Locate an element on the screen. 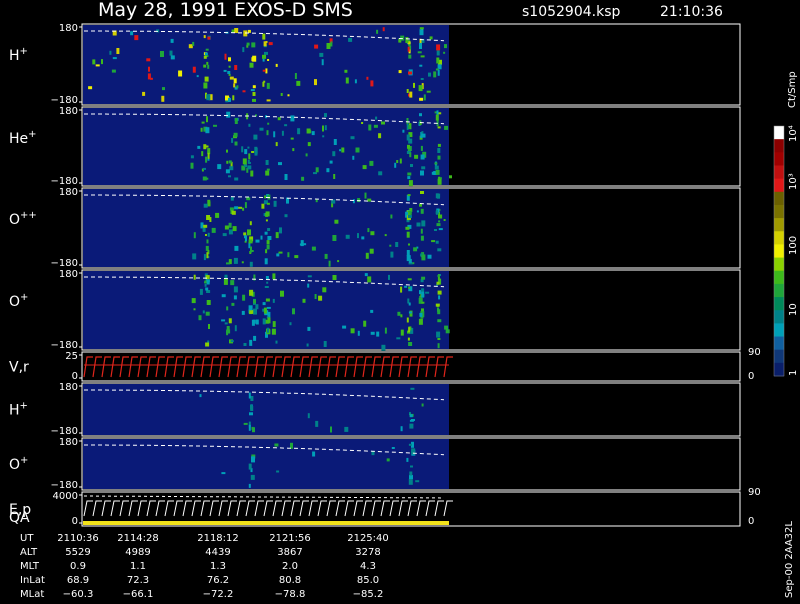  orbit-row-name: InLat is located at coordinates (32, 580).